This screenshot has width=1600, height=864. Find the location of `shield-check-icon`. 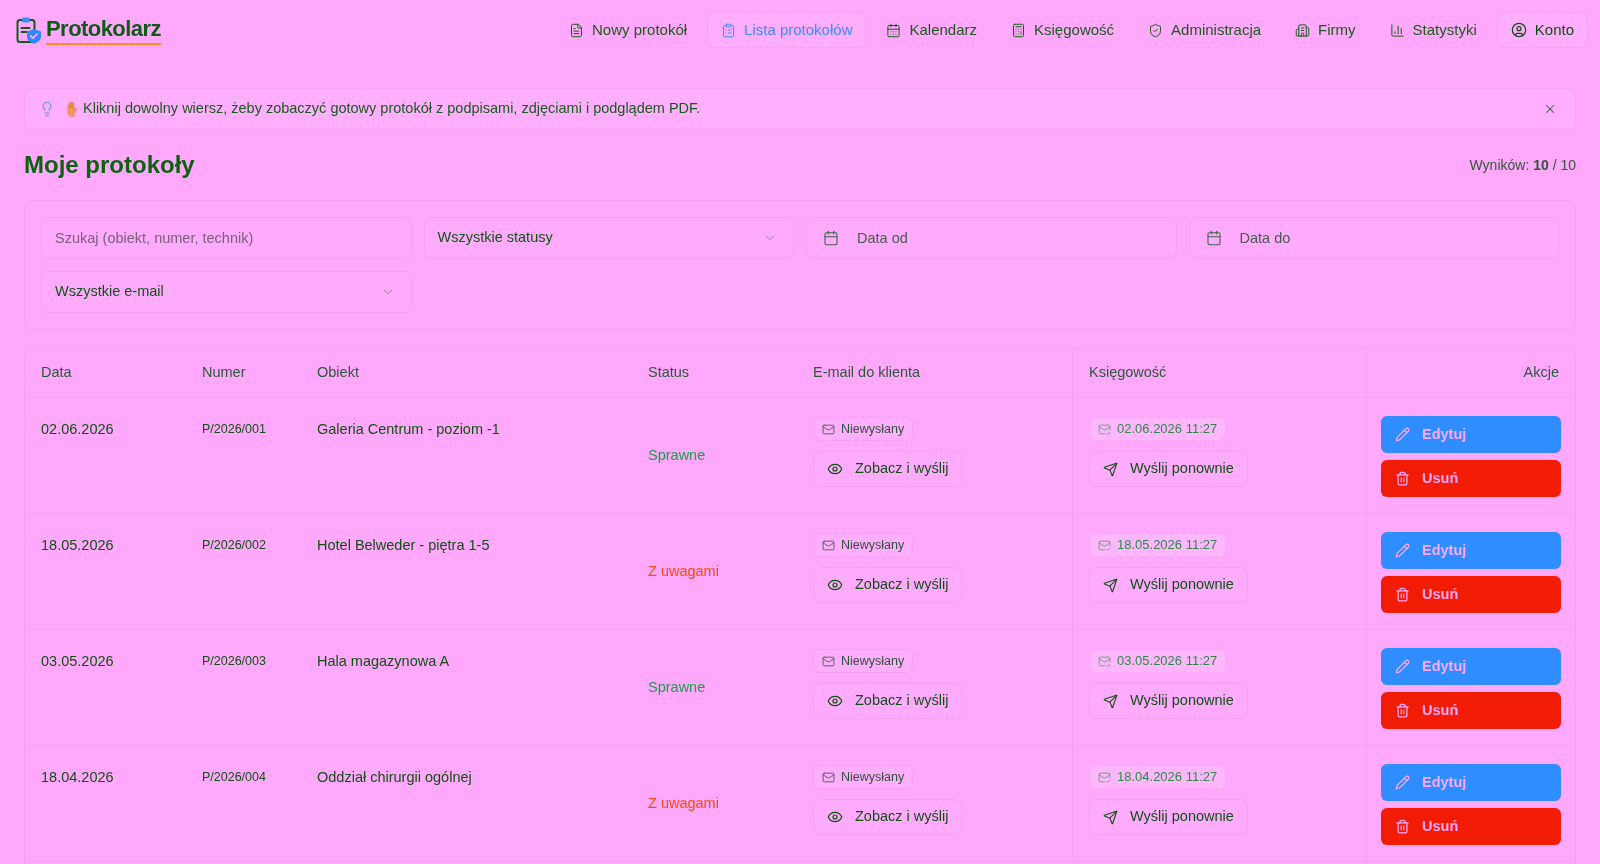

shield-check-icon is located at coordinates (1156, 30).